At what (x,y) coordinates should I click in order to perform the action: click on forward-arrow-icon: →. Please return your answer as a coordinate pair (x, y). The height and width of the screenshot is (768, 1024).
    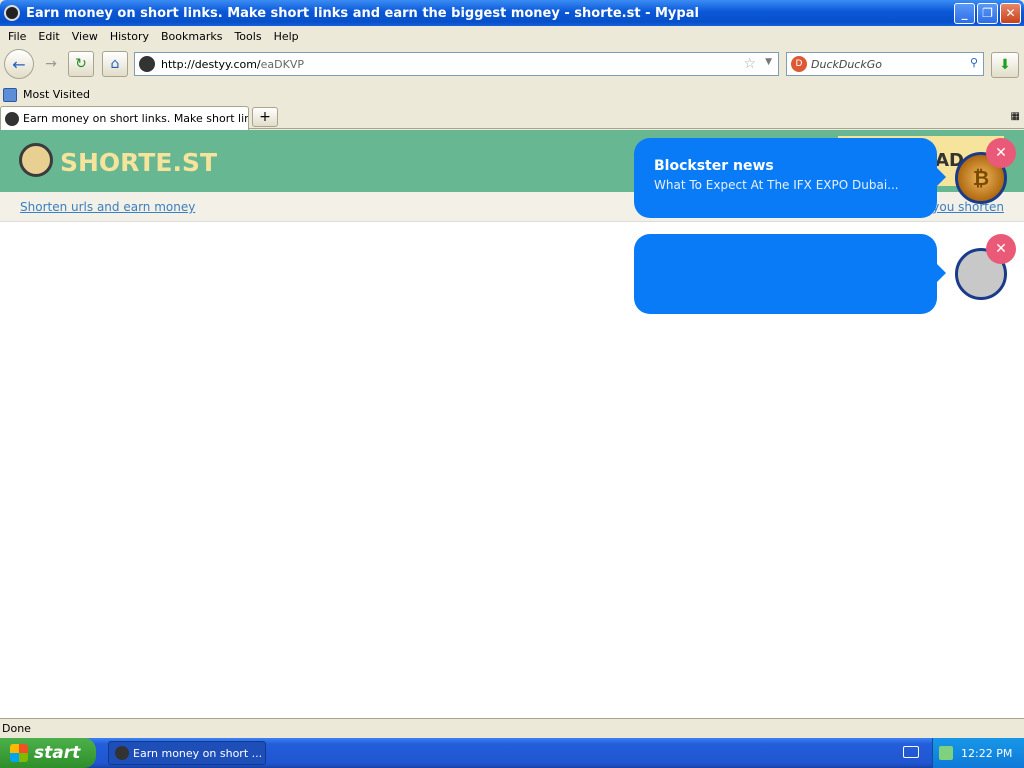
    Looking at the image, I should click on (51, 64).